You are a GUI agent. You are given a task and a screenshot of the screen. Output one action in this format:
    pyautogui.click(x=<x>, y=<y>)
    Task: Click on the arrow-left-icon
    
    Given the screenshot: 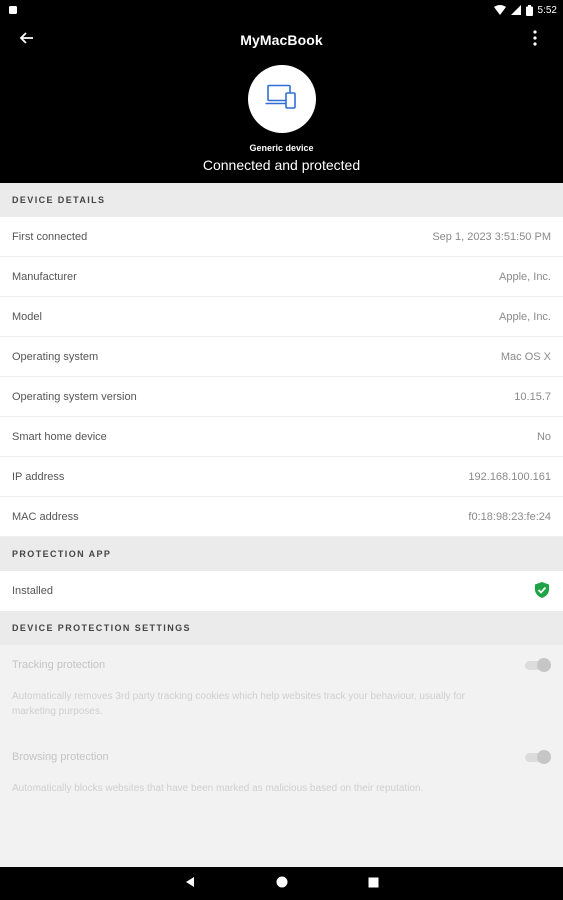 What is the action you would take?
    pyautogui.click(x=26, y=40)
    